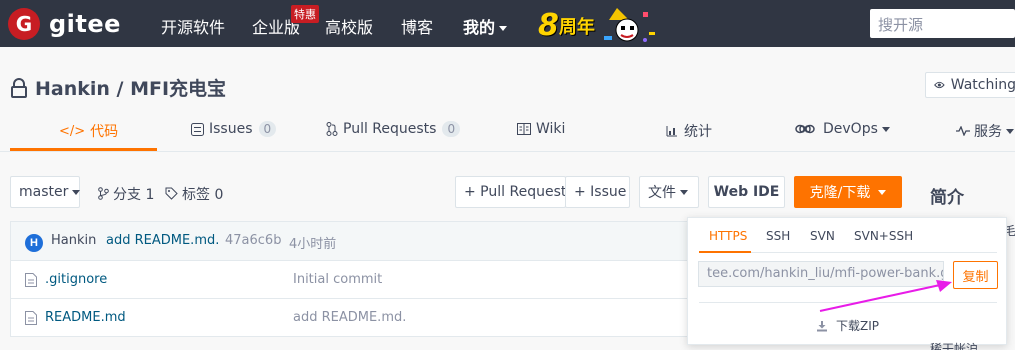 The width and height of the screenshot is (1015, 350). Describe the element at coordinates (848, 302) in the screenshot. I see `clone-panel-divider` at that location.